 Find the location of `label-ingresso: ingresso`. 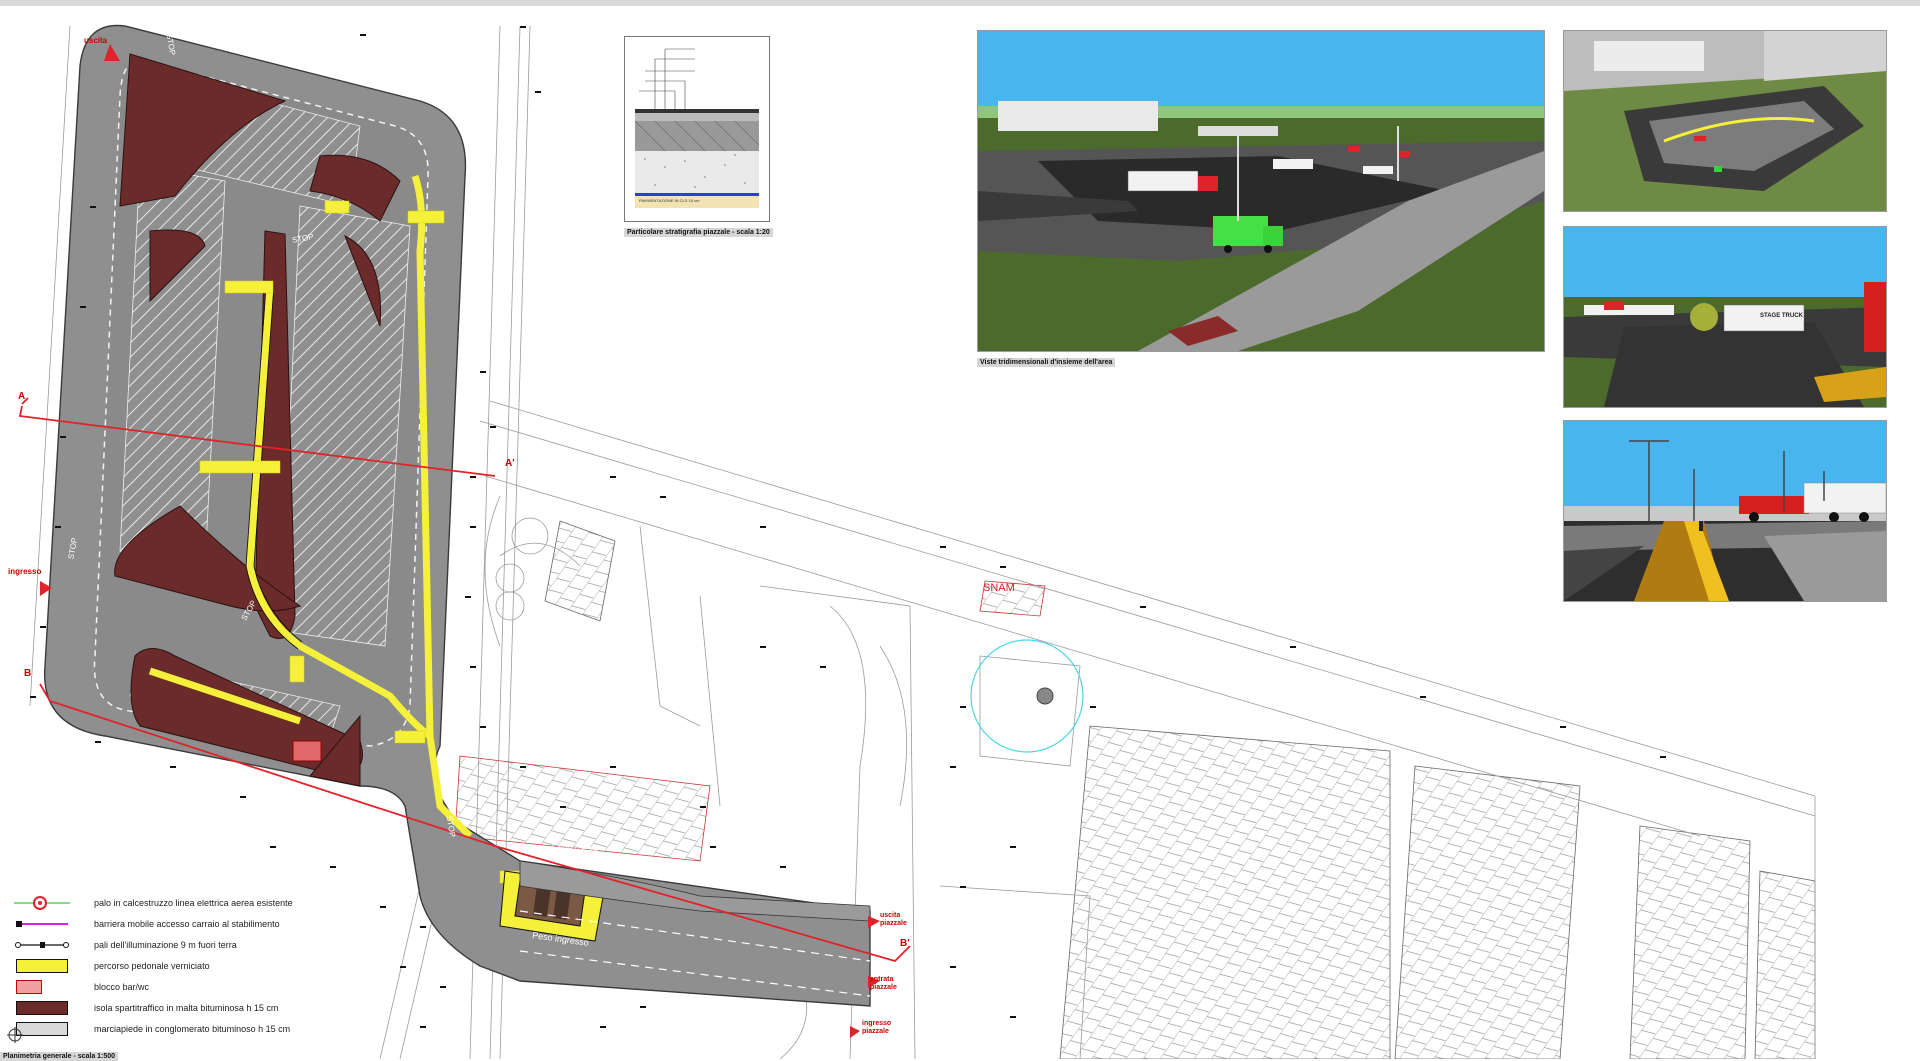

label-ingresso: ingresso is located at coordinates (25, 571).